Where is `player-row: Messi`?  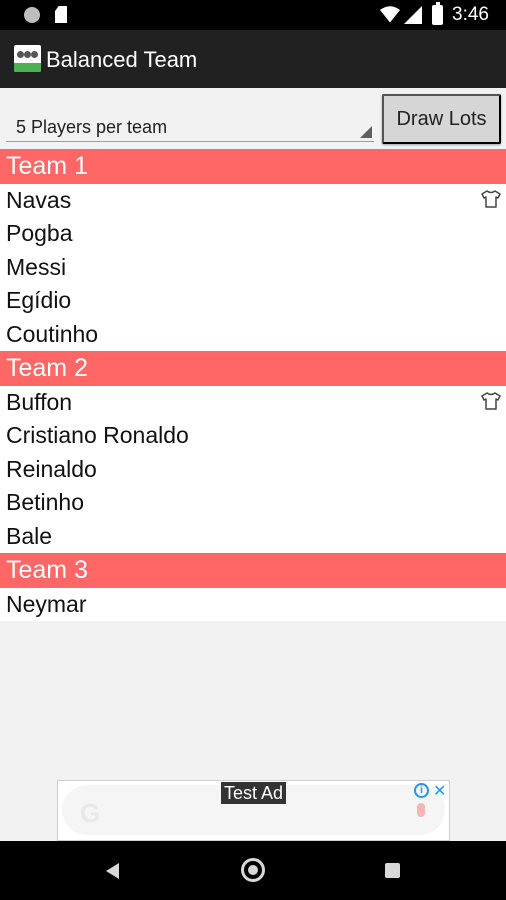
player-row: Messi is located at coordinates (253, 267).